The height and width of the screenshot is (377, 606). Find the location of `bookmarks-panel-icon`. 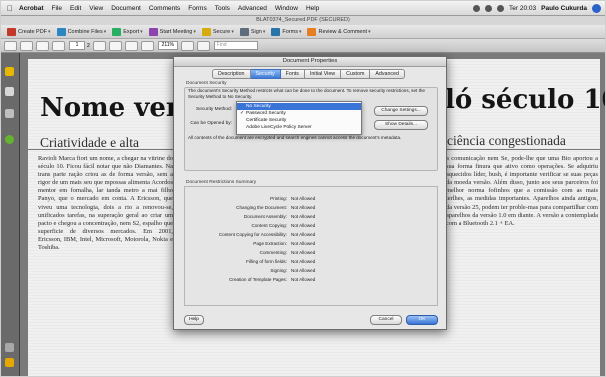

bookmarks-panel-icon is located at coordinates (9, 91).